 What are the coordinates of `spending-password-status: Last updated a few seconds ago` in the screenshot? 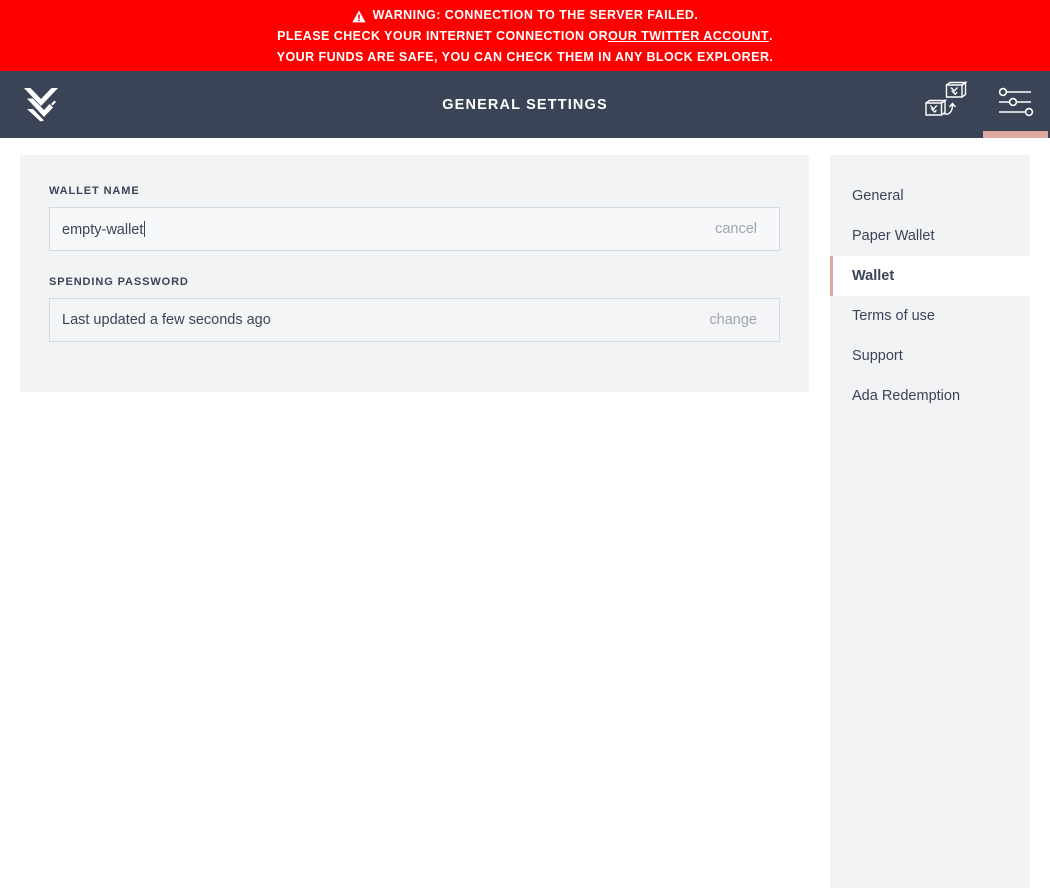 It's located at (166, 320).